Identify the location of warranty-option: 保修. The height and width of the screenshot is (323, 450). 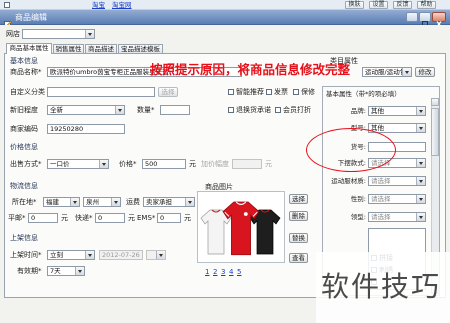
(304, 92).